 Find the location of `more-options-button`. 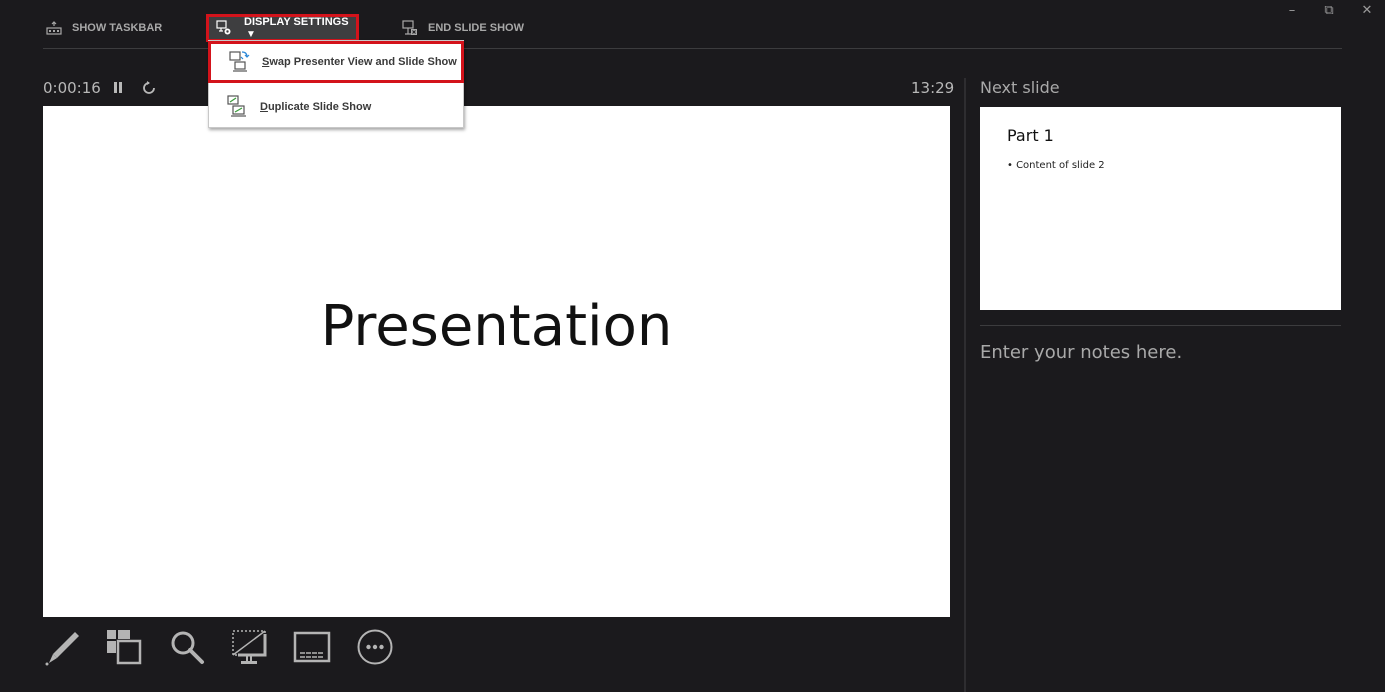

more-options-button is located at coordinates (375, 647).